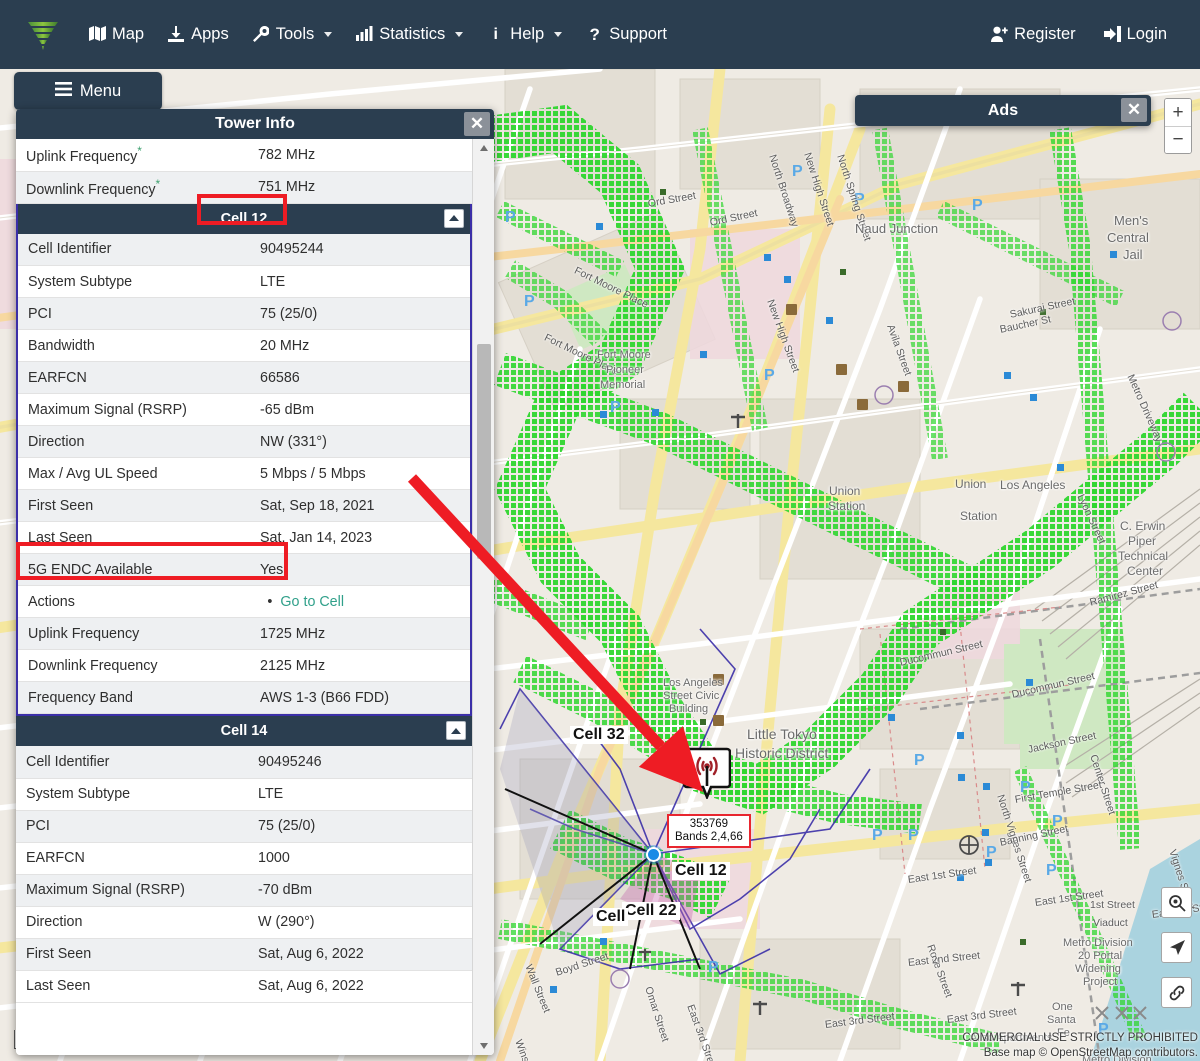  I want to click on map-cell-label: Cell, so click(611, 917).